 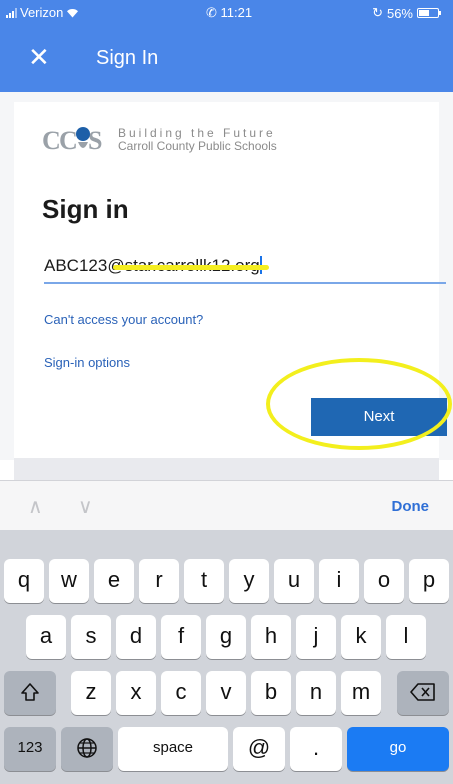 I want to click on cant-access-account-link: Can't access your account?, so click(x=123, y=319).